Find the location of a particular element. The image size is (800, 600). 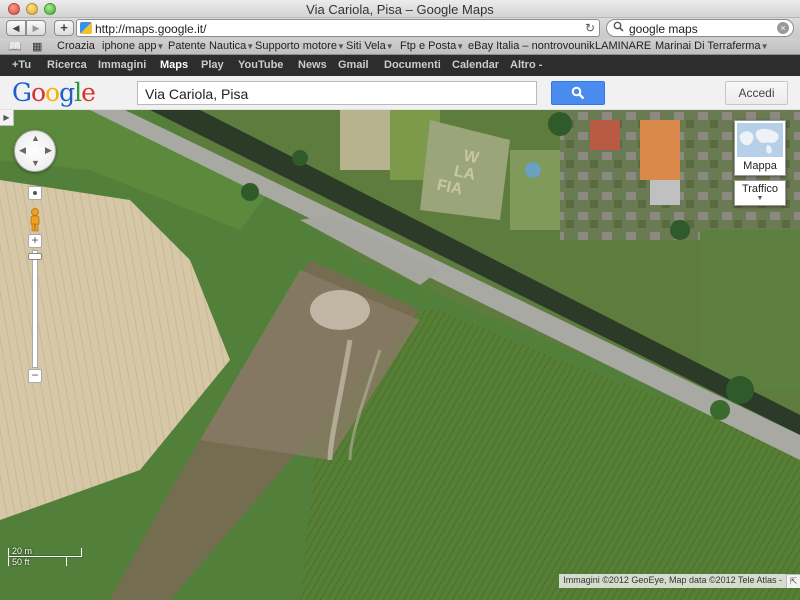

gbar-item-play: Play is located at coordinates (212, 65).